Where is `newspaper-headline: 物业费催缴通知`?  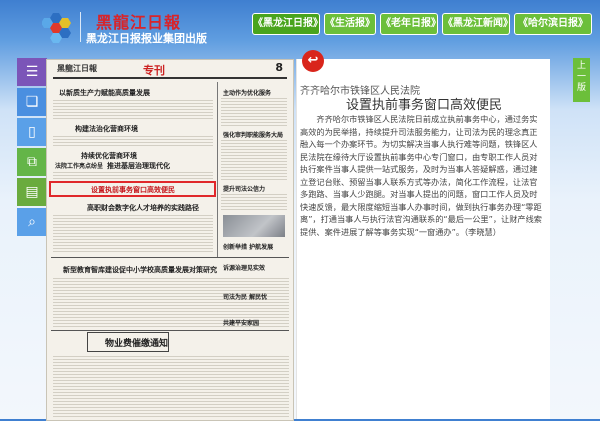 newspaper-headline: 物业费催缴通知 is located at coordinates (136, 342).